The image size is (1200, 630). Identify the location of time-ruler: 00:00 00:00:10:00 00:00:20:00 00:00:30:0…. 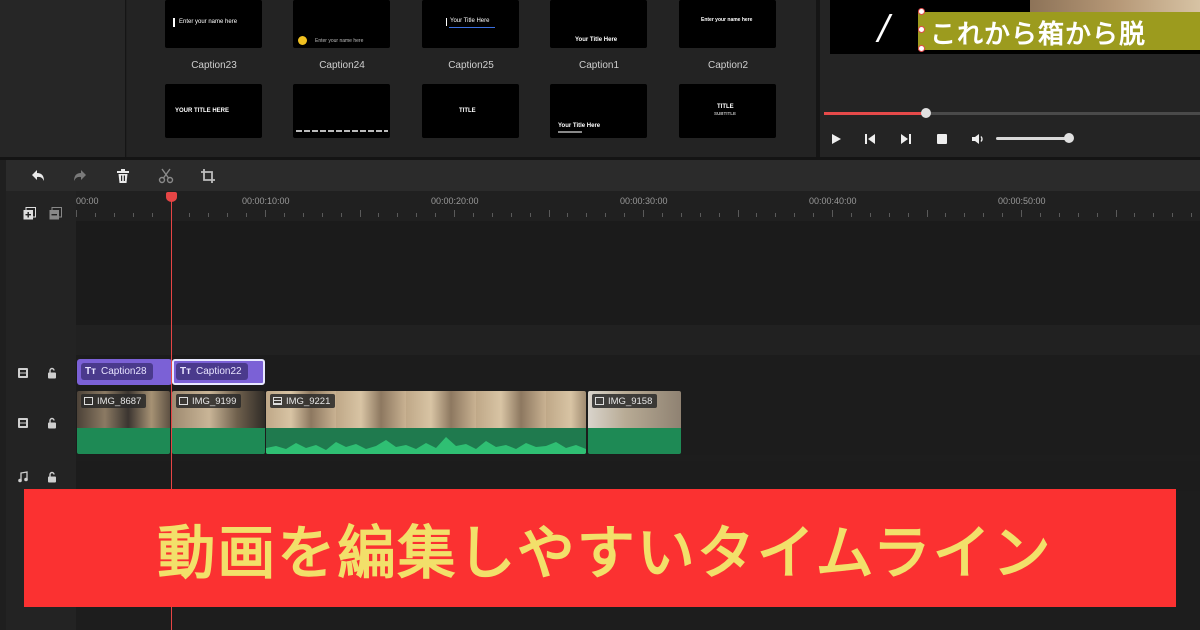
(638, 206).